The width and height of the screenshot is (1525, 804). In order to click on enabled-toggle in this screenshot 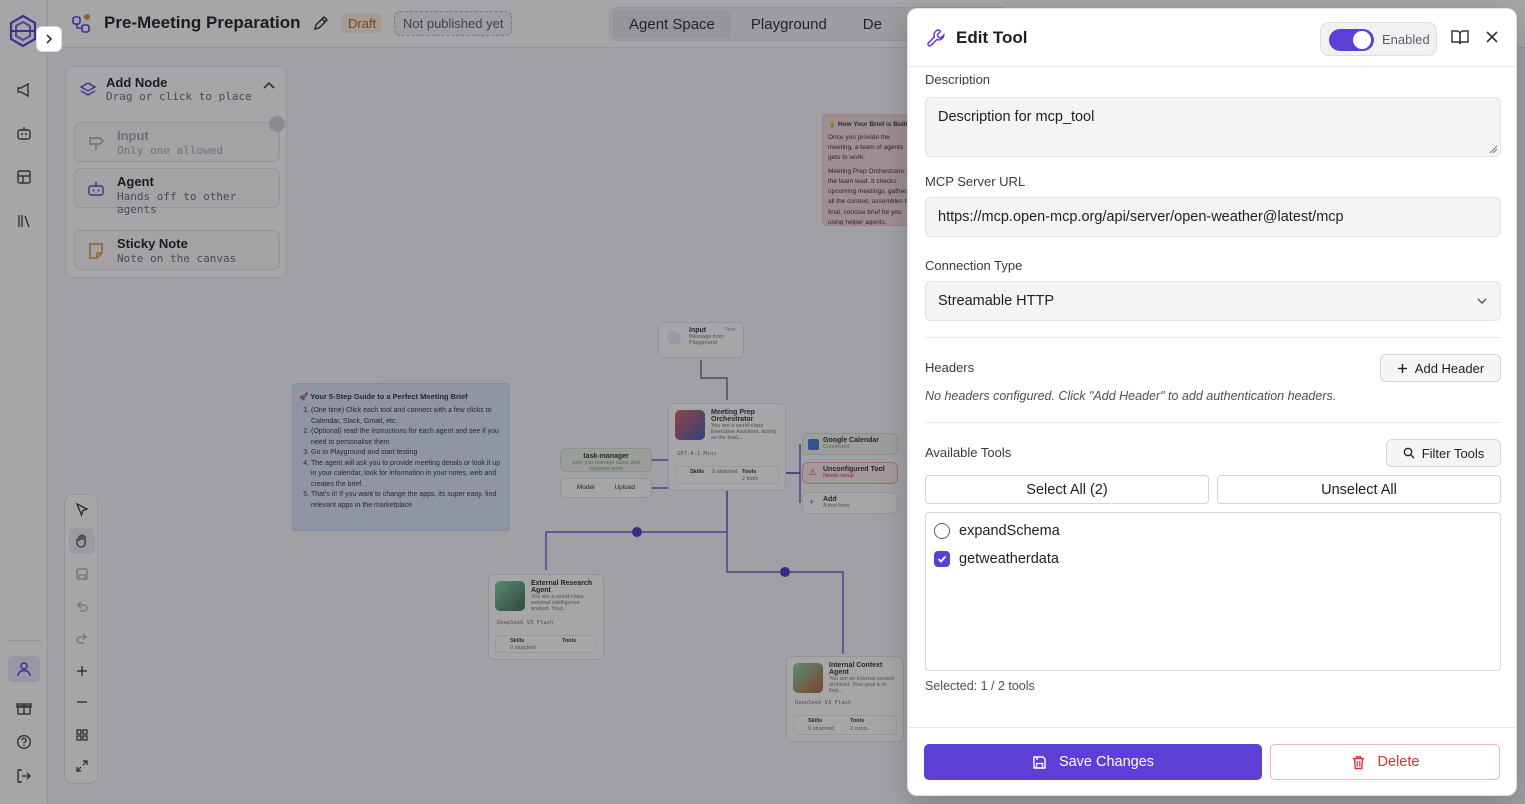, I will do `click(1351, 40)`.